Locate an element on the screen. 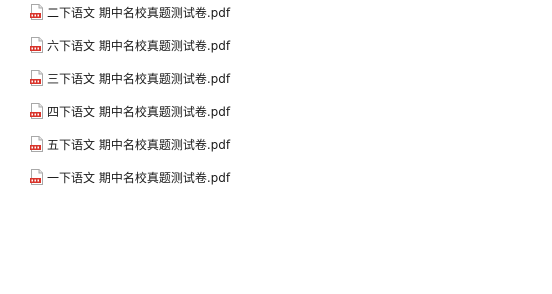 The image size is (552, 294). file-item: 五下语文 期中名校真题测试卷.pdf is located at coordinates (230, 144).